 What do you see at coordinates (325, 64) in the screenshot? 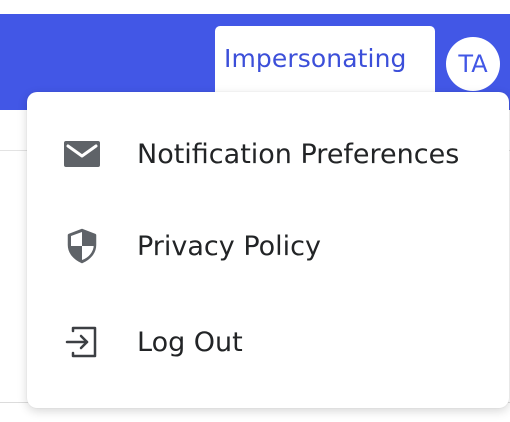
I see `impersonating-badge: Impersonating` at bounding box center [325, 64].